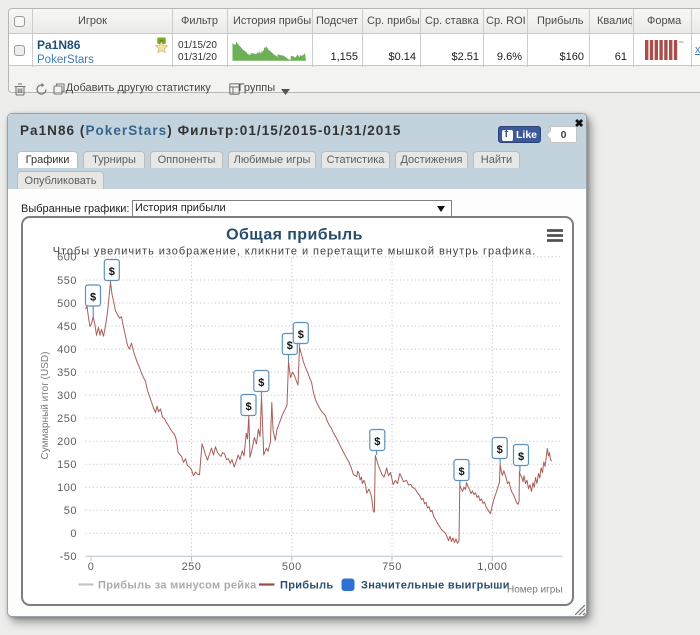 This screenshot has height=635, width=700. I want to click on svg-text: 150, so click(67, 465).